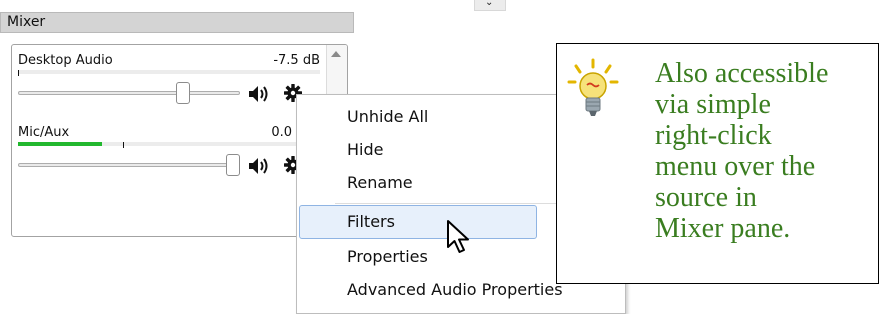 The height and width of the screenshot is (314, 879). What do you see at coordinates (177, 22) in the screenshot?
I see `dock-title: Mixer` at bounding box center [177, 22].